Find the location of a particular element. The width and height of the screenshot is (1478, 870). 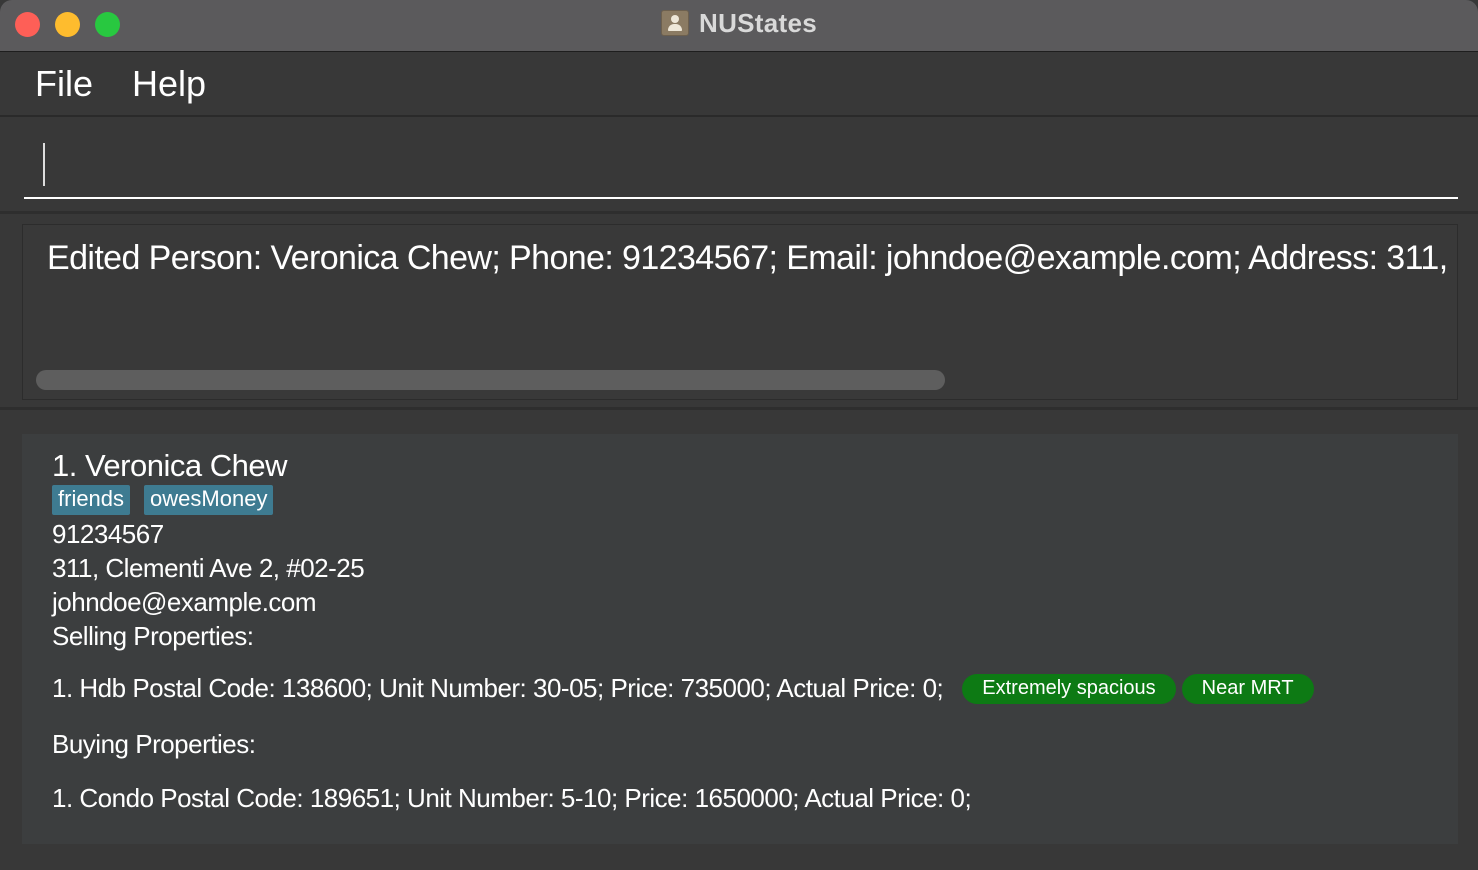

selling-properties-label: Selling Properties: is located at coordinates (153, 636).